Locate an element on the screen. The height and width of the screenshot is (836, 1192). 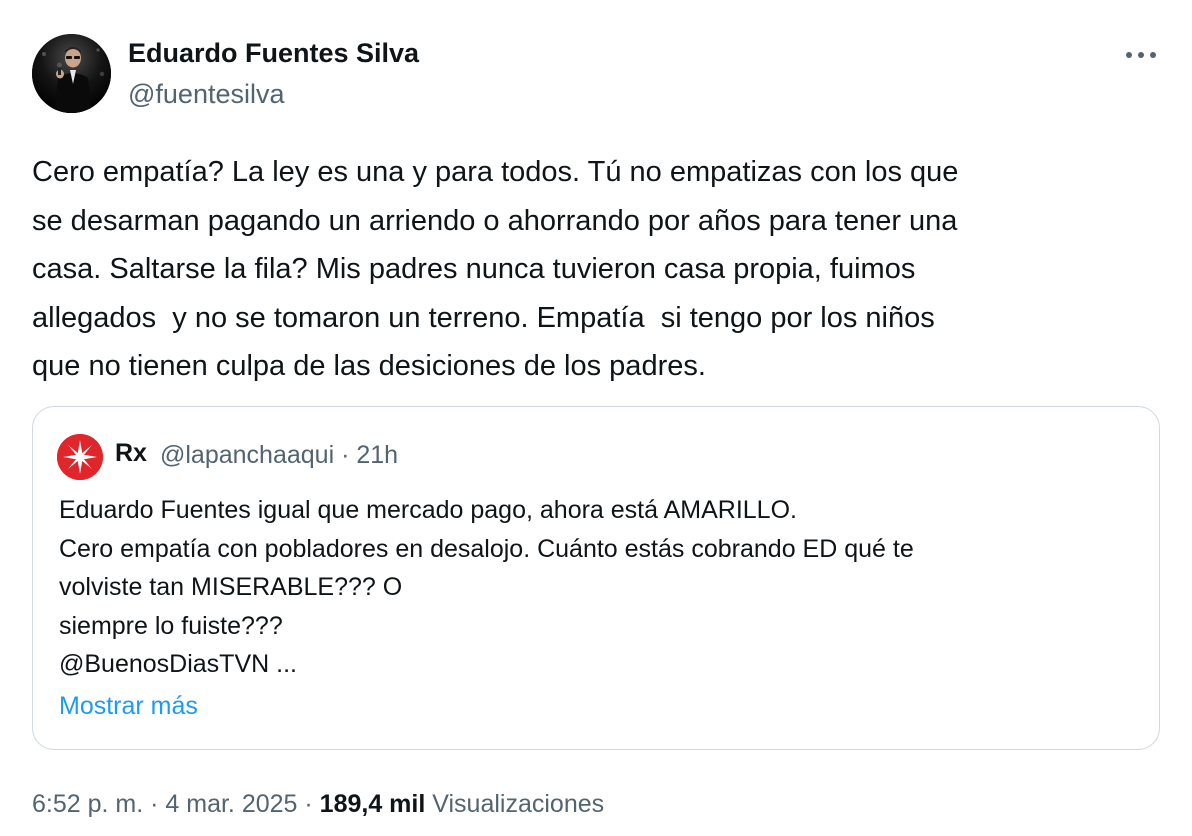
more-dots-icon is located at coordinates (1141, 55).